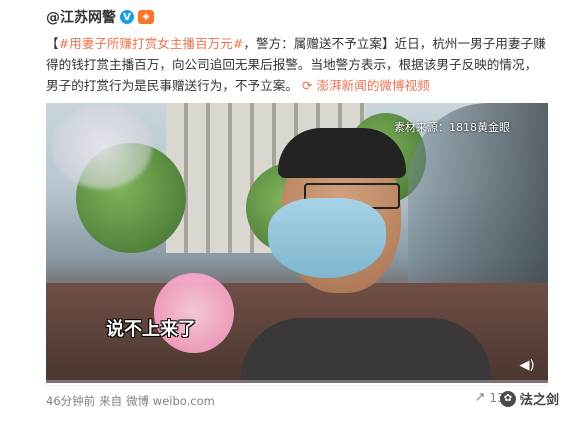 Image resolution: width=575 pixels, height=430 pixels. I want to click on repost-icon: ↗, so click(480, 397).